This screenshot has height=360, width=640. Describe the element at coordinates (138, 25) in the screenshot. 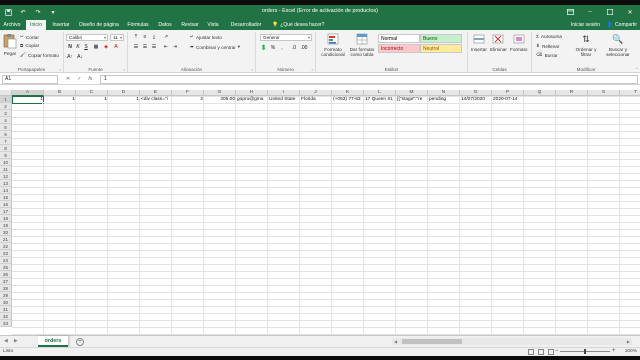

I see `tab-formulas: Fórmulas` at that location.